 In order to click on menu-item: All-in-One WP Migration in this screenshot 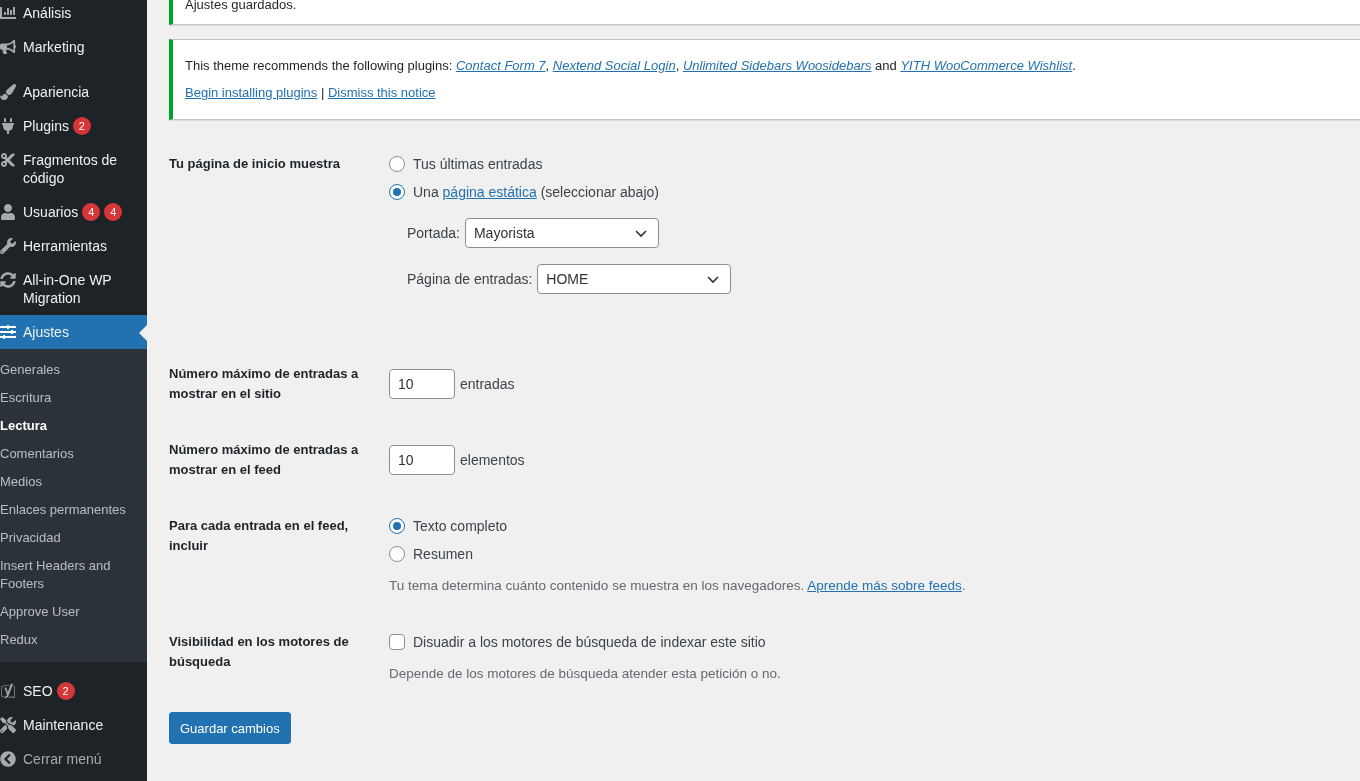, I will do `click(73, 289)`.